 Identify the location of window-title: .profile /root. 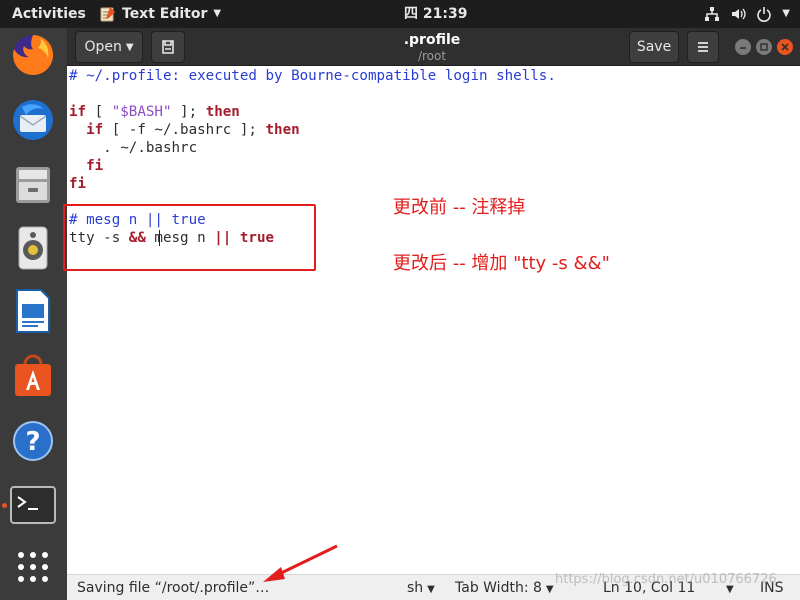
(432, 47).